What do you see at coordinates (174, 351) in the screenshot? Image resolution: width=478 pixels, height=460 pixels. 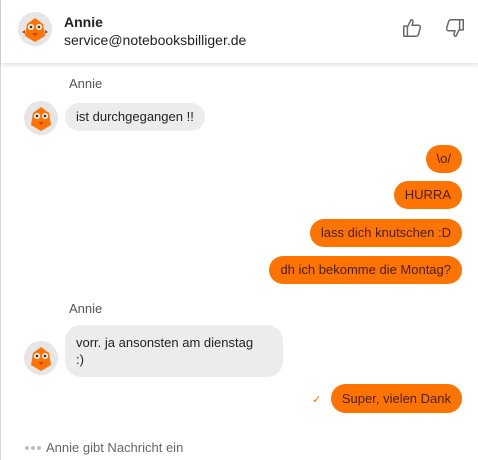 I see `incoming-message: vorr. ja ansonsten am dienstag :)` at bounding box center [174, 351].